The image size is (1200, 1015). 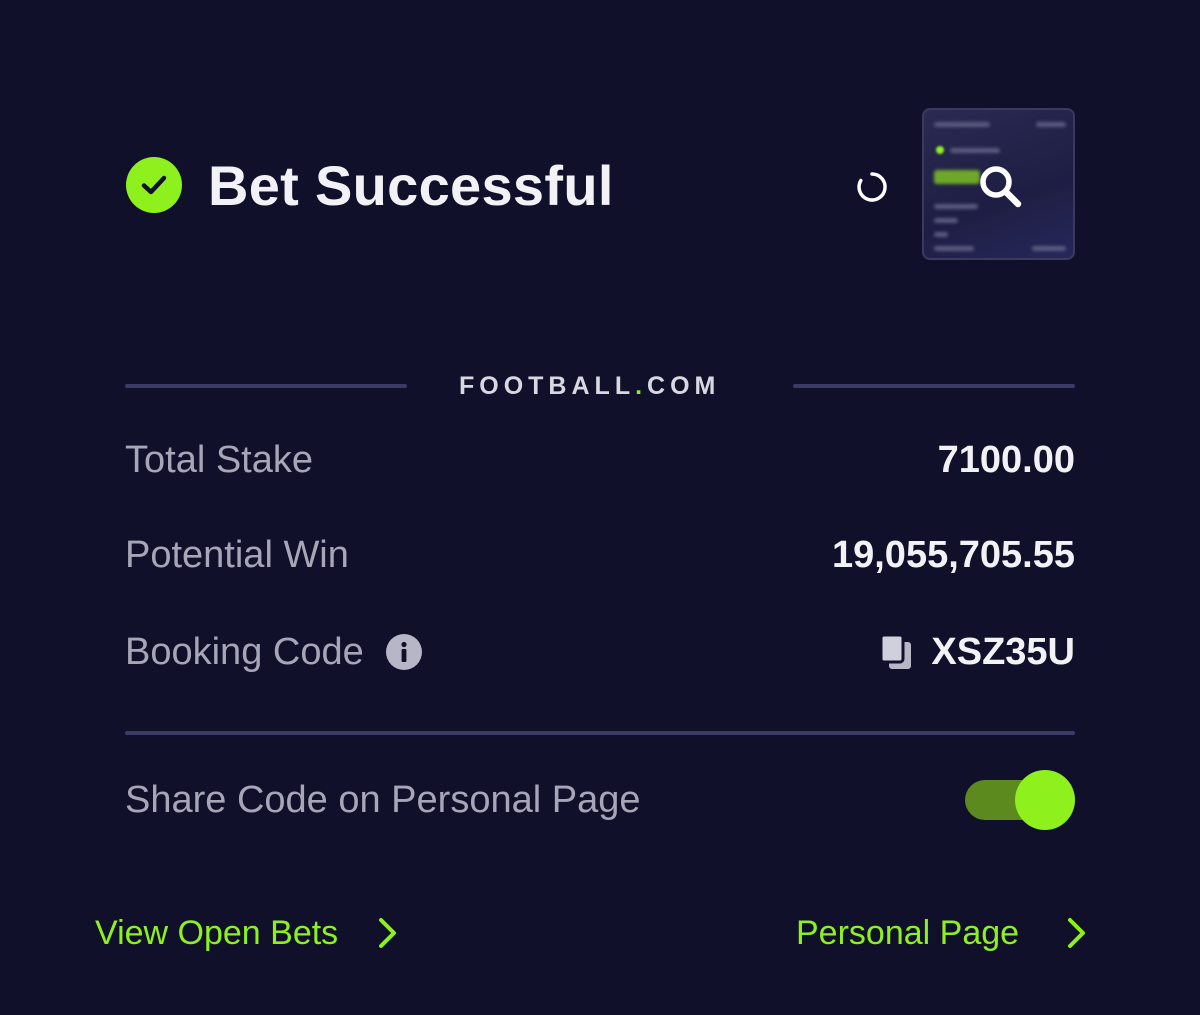 I want to click on share-code-label: Share Code on Personal Page, so click(x=383, y=799).